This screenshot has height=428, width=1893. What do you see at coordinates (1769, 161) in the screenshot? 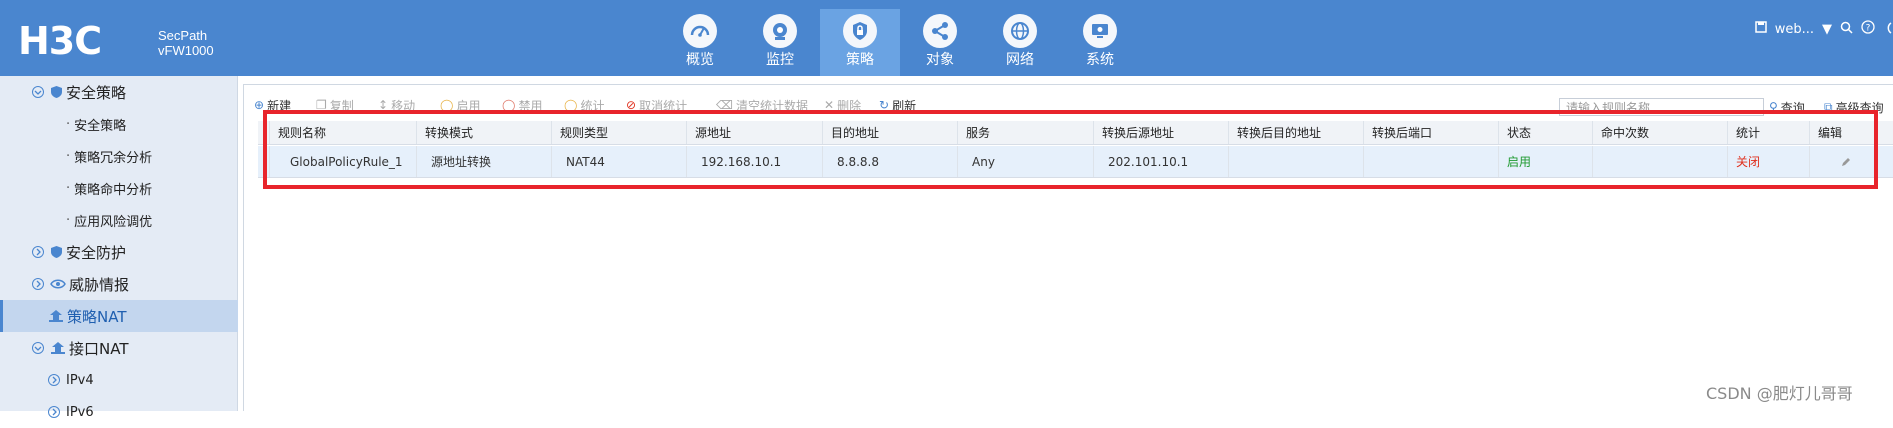
I see `stats-toggle: 关闭` at bounding box center [1769, 161].